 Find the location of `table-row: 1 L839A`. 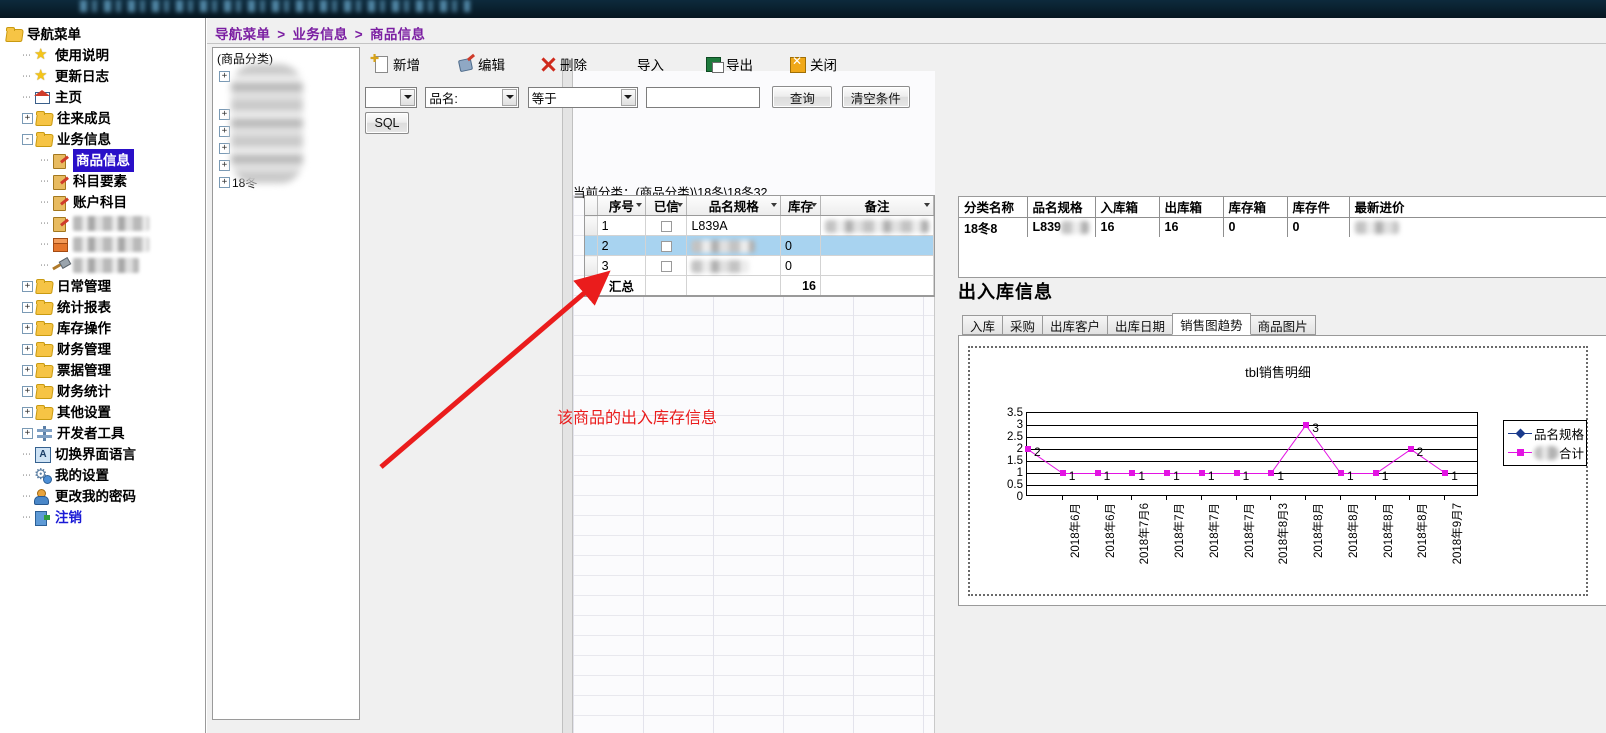

table-row: 1 L839A is located at coordinates (759, 225).